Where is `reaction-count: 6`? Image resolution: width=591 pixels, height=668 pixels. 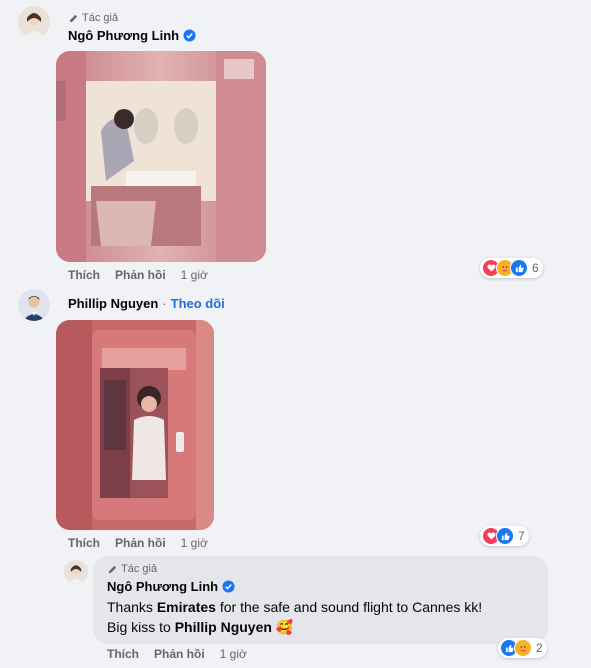 reaction-count: 6 is located at coordinates (535, 268).